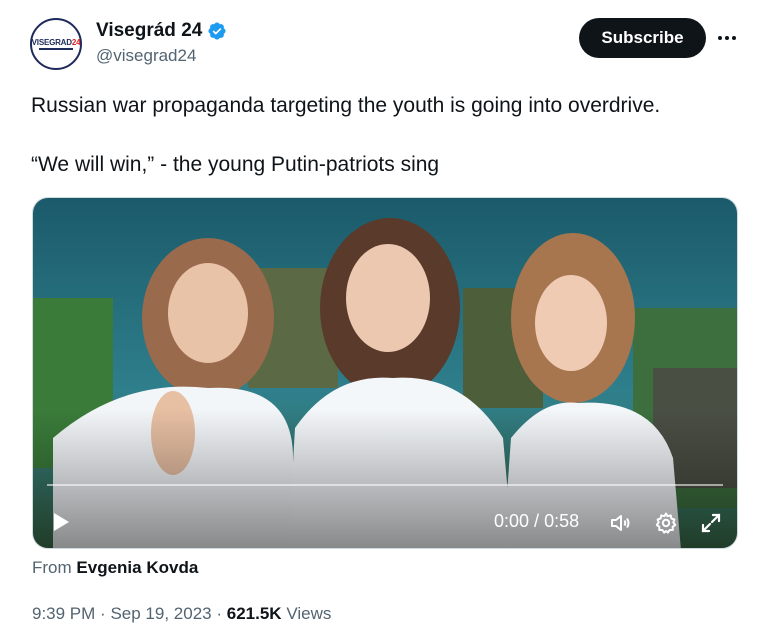 The height and width of the screenshot is (639, 759). What do you see at coordinates (385, 485) in the screenshot?
I see `video-progress-bar` at bounding box center [385, 485].